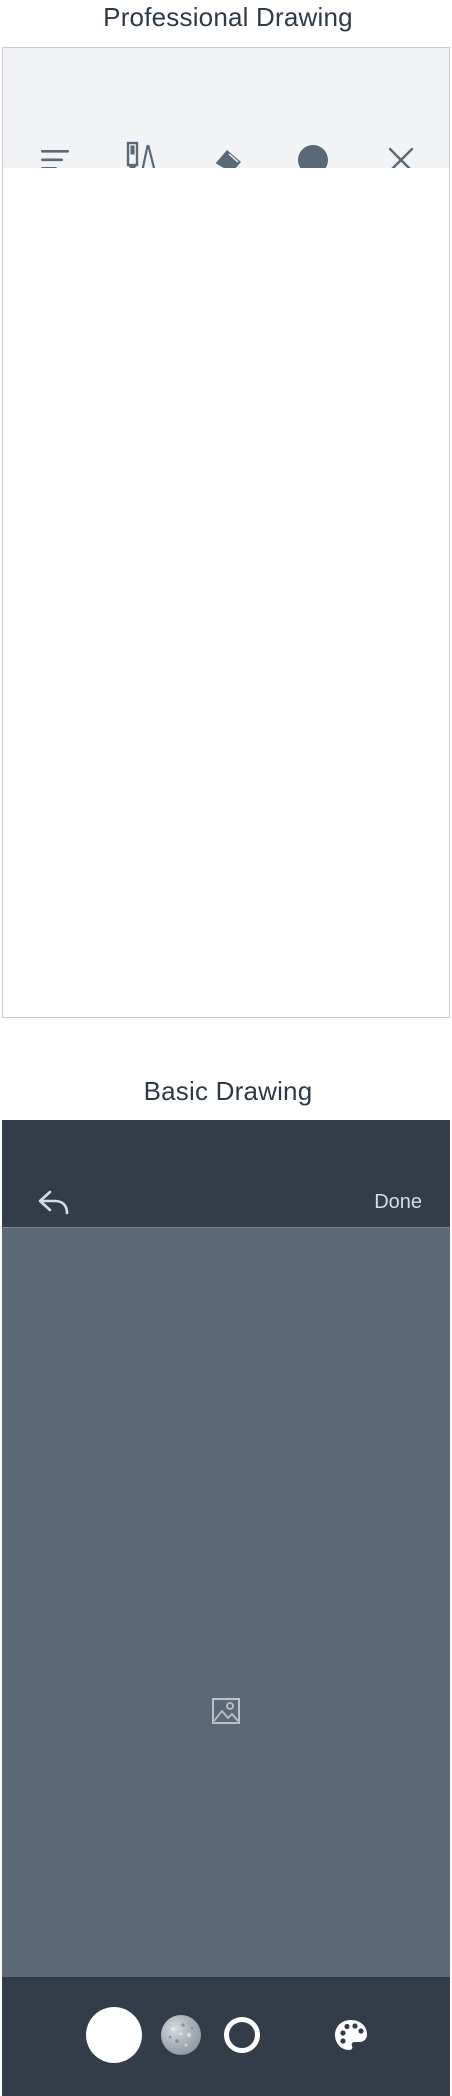 This screenshot has height=2096, width=452. I want to click on professional-toolbar, so click(226, 111).